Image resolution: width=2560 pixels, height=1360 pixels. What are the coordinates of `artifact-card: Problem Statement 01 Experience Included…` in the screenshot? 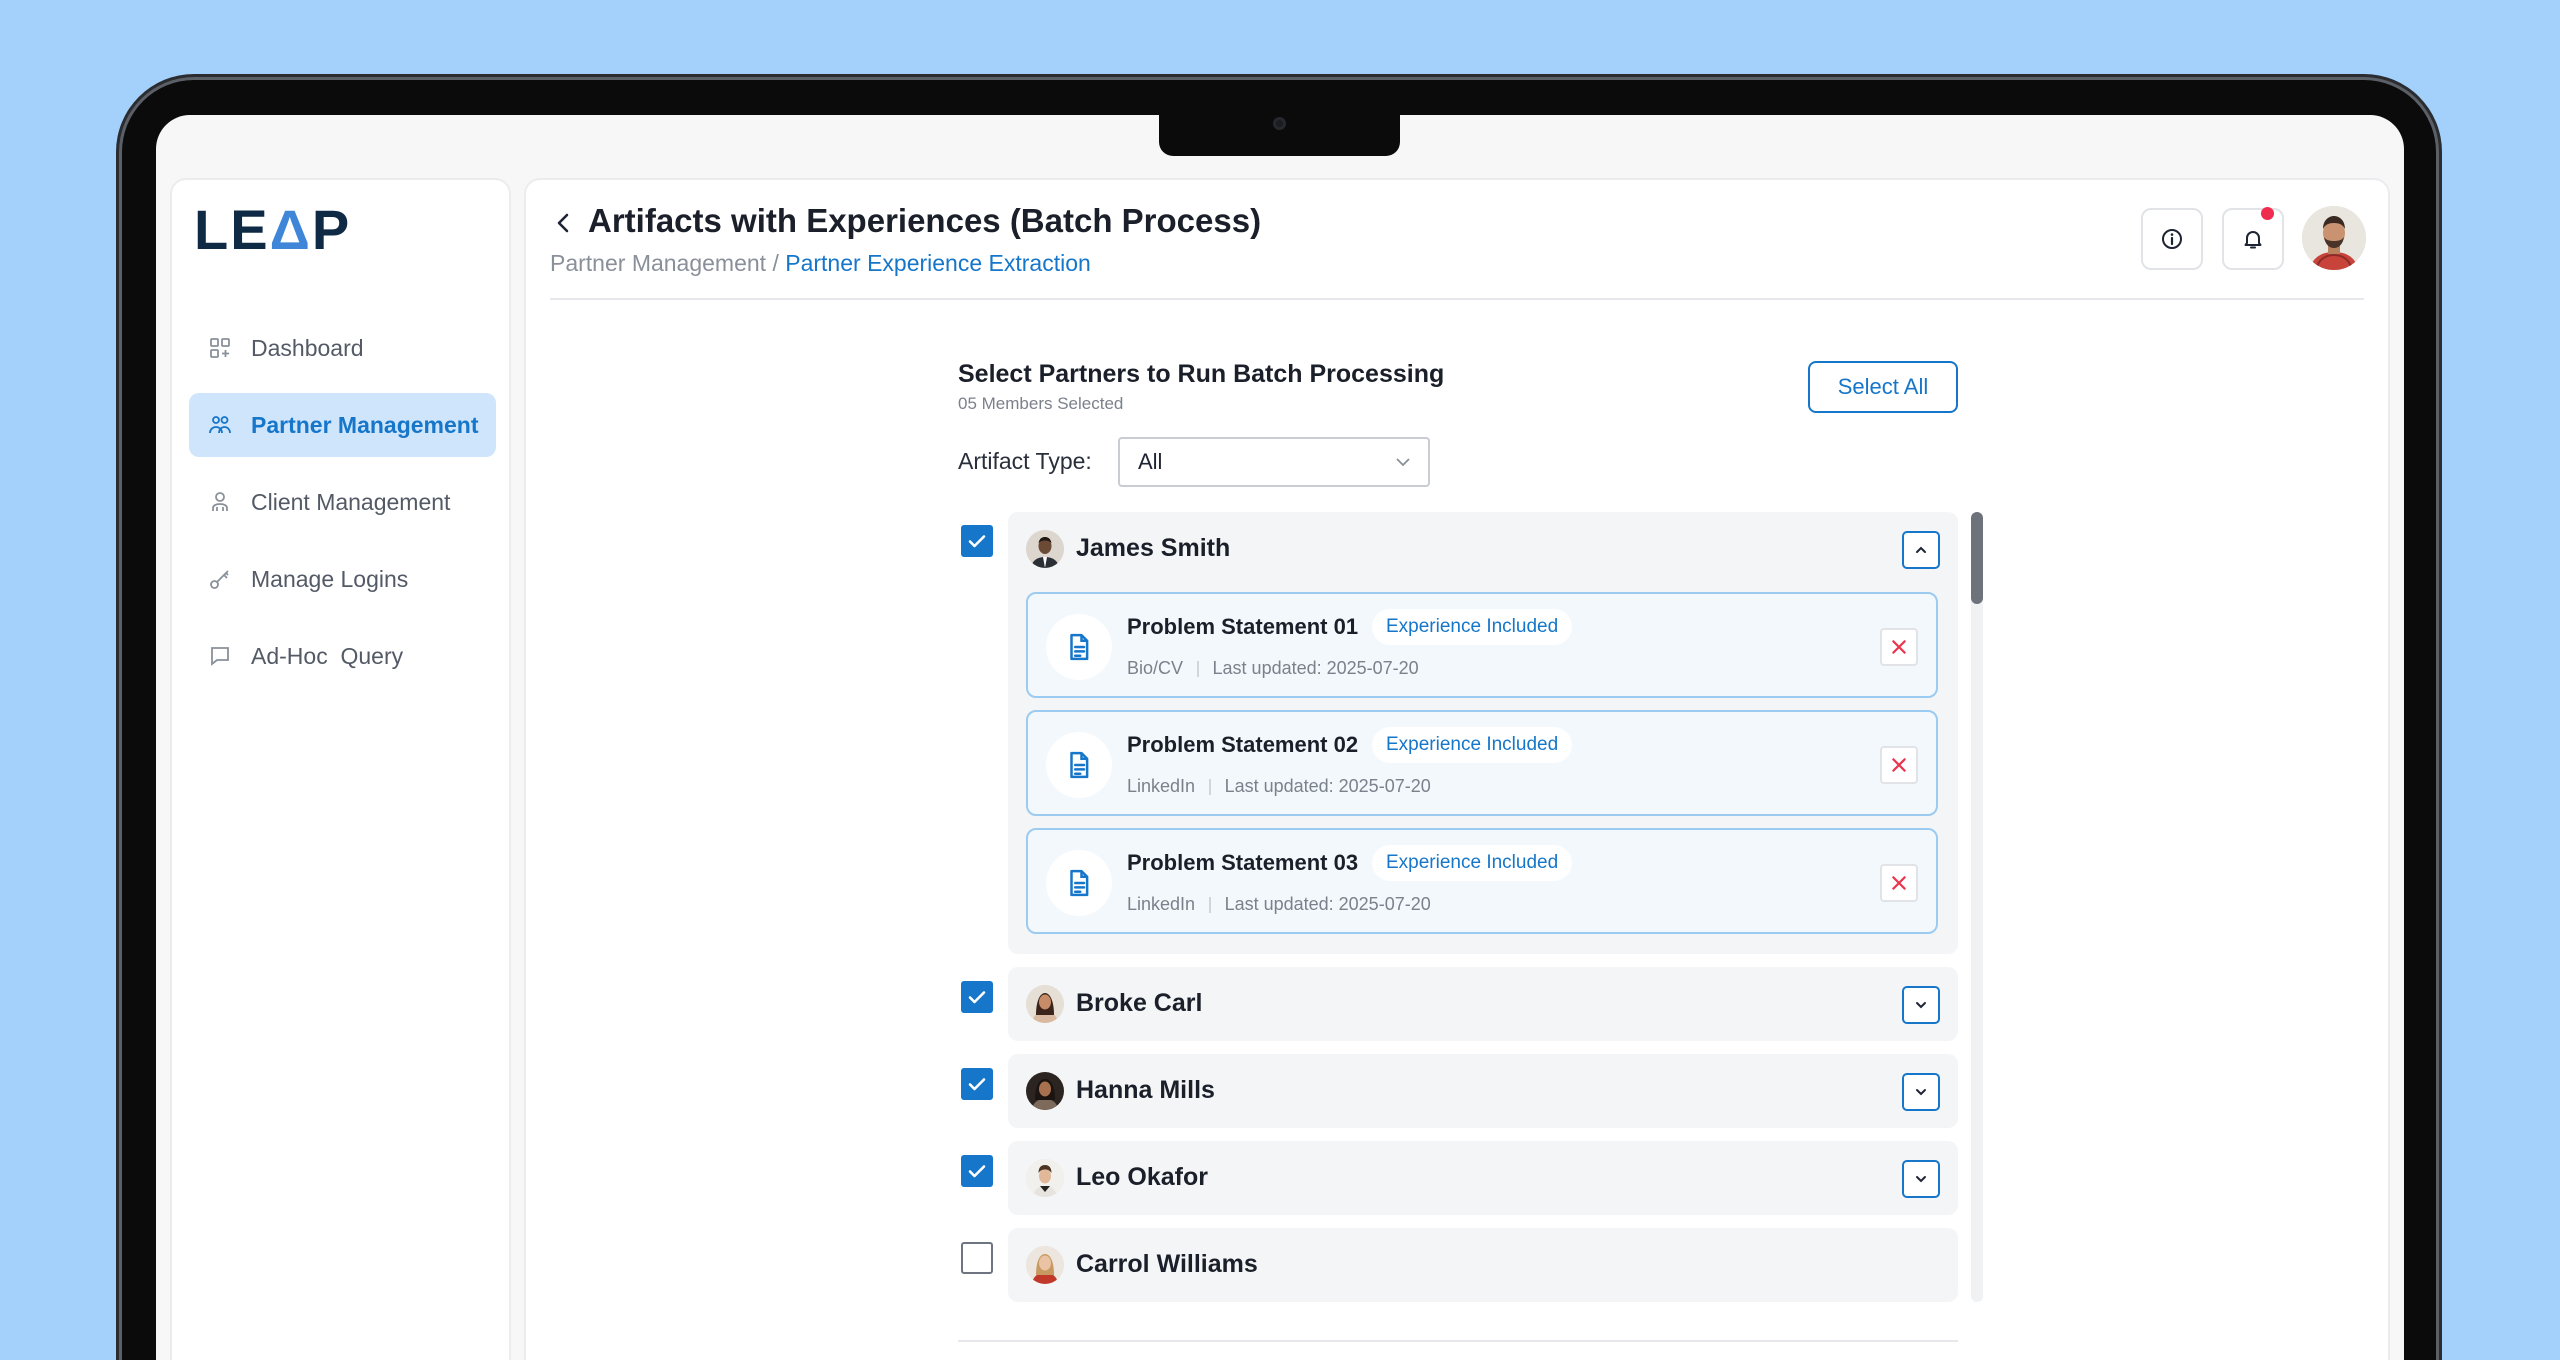 It's located at (1482, 645).